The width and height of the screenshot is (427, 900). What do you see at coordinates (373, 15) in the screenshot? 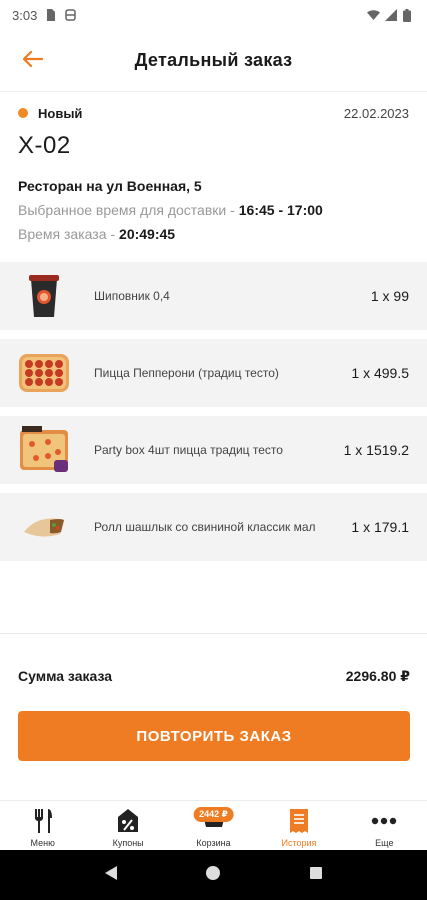
I see `wifi-icon` at bounding box center [373, 15].